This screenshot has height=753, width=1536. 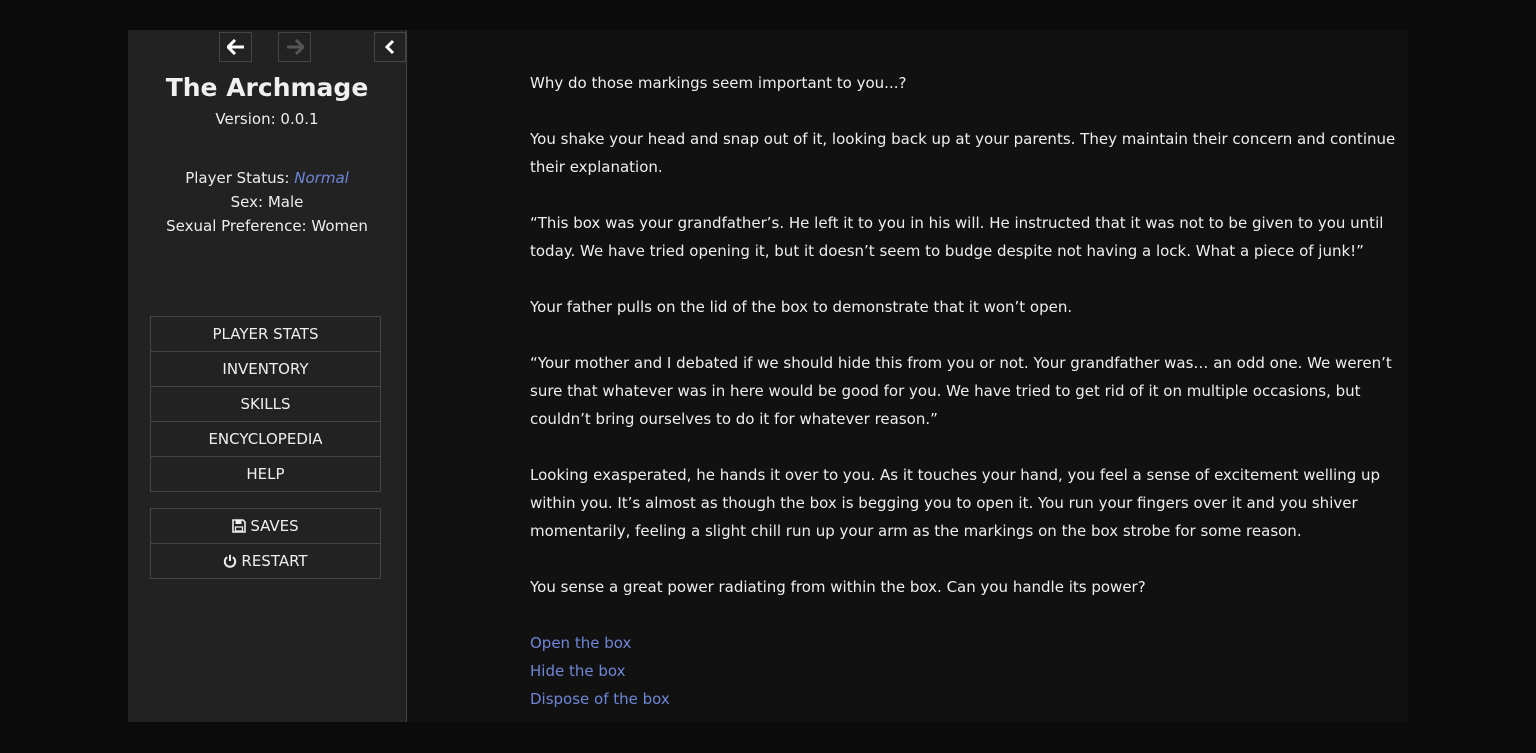 I want to click on menu-item-help: HELP, so click(x=265, y=474).